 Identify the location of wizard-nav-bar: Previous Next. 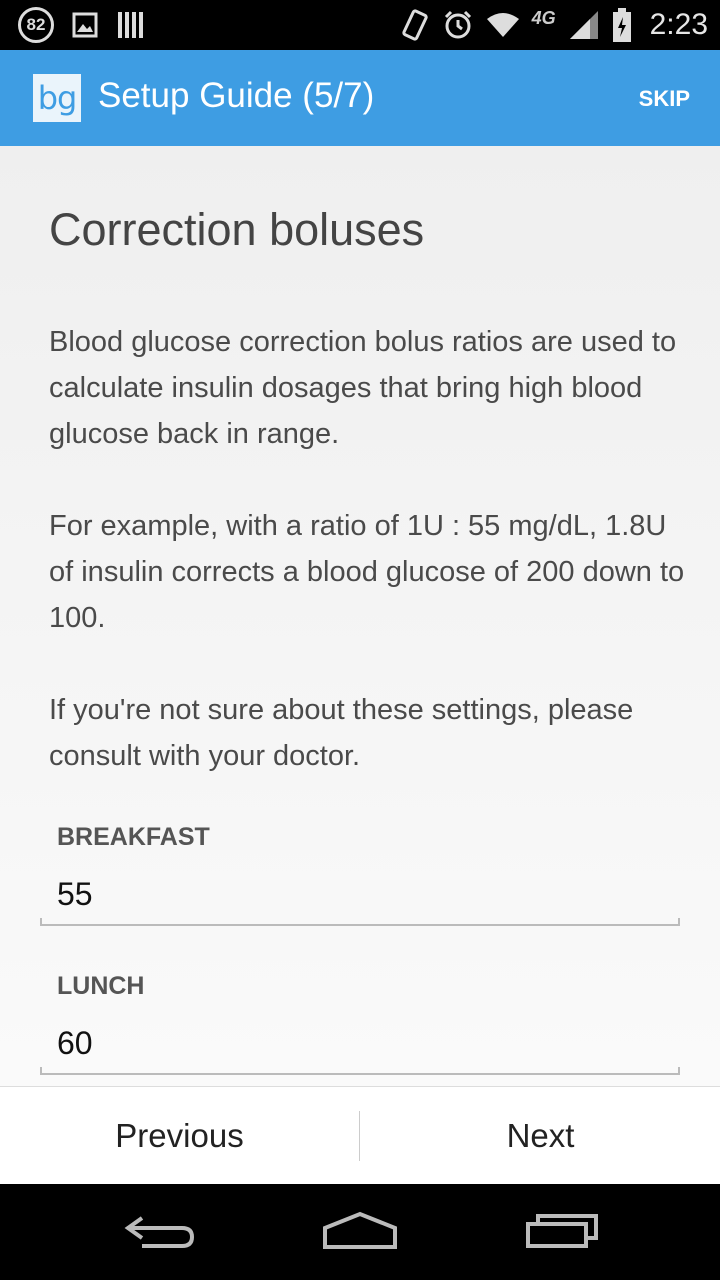
(360, 1135).